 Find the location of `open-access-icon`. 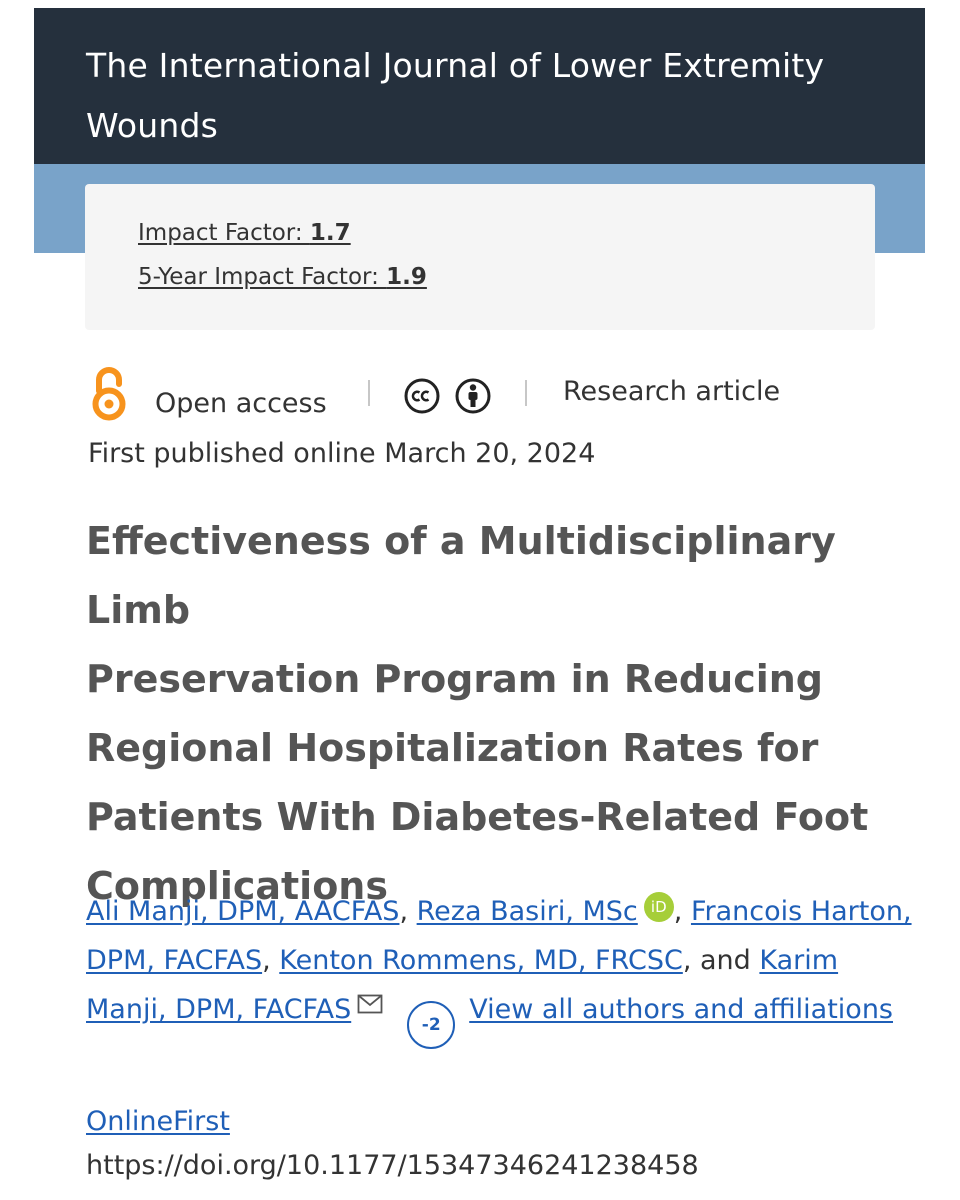

open-access-icon is located at coordinates (109, 394).